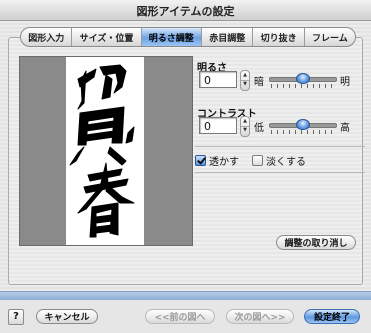 The height and width of the screenshot is (333, 371). I want to click on transparent-label: 透かす, so click(224, 162).